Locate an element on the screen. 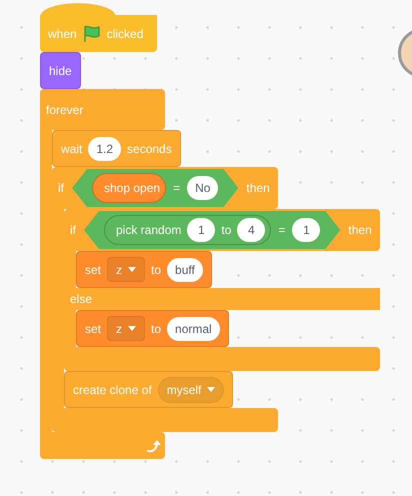 This screenshot has height=496, width=412. input-field: normal is located at coordinates (193, 328).